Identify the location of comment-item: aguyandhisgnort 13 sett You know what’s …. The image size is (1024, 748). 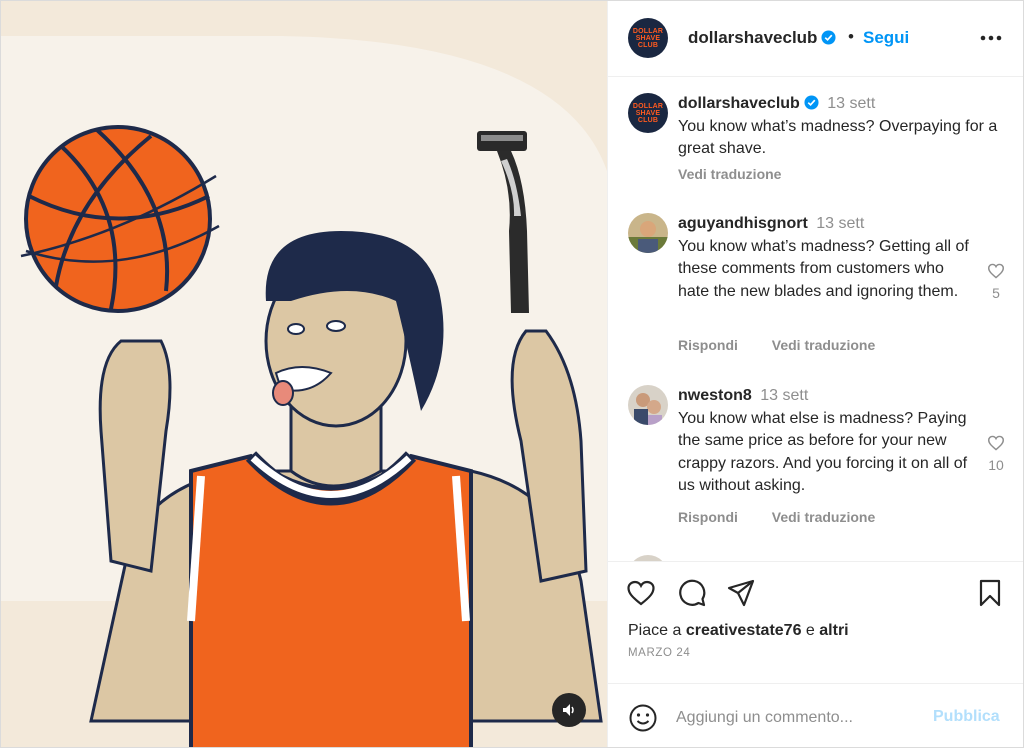
(818, 288).